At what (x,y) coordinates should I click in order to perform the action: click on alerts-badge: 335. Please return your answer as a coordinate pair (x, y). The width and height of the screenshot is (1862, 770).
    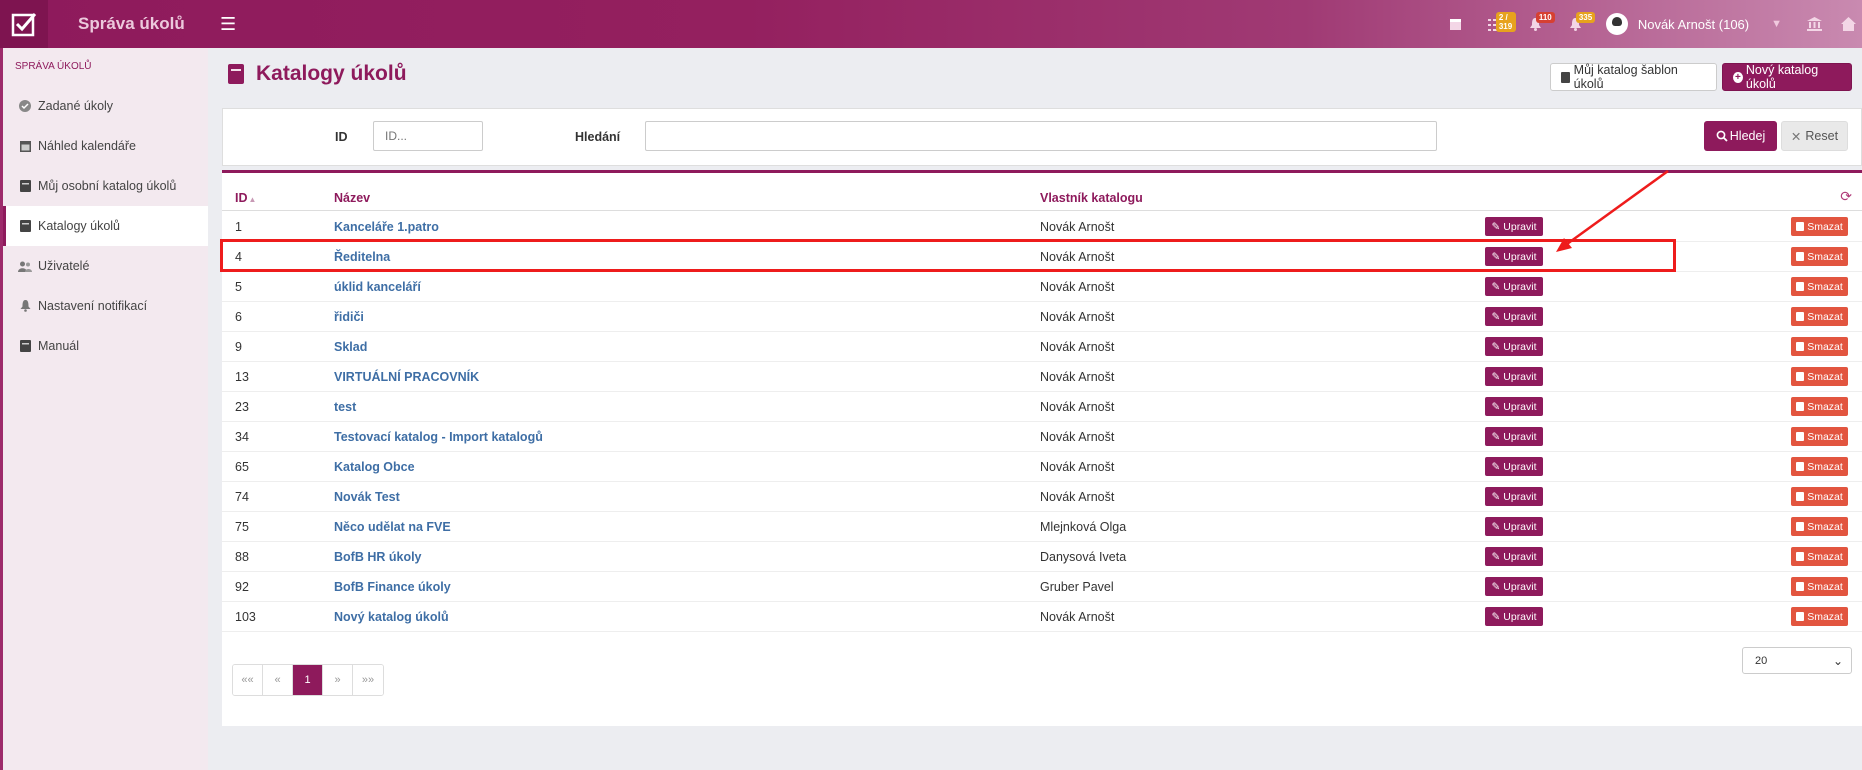
    Looking at the image, I should click on (1585, 17).